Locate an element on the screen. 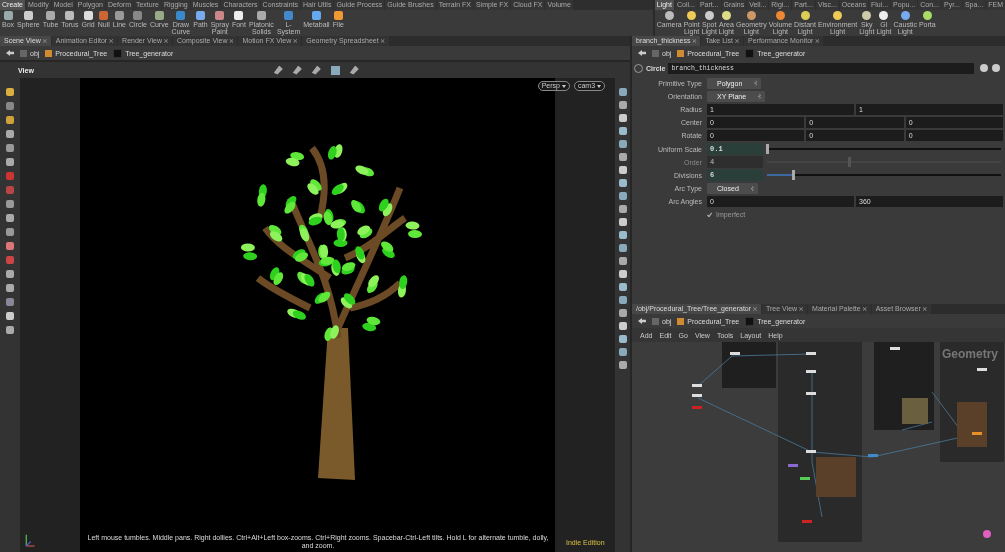 The height and width of the screenshot is (552, 1005). network-box-label: Geometry is located at coordinates (970, 354).